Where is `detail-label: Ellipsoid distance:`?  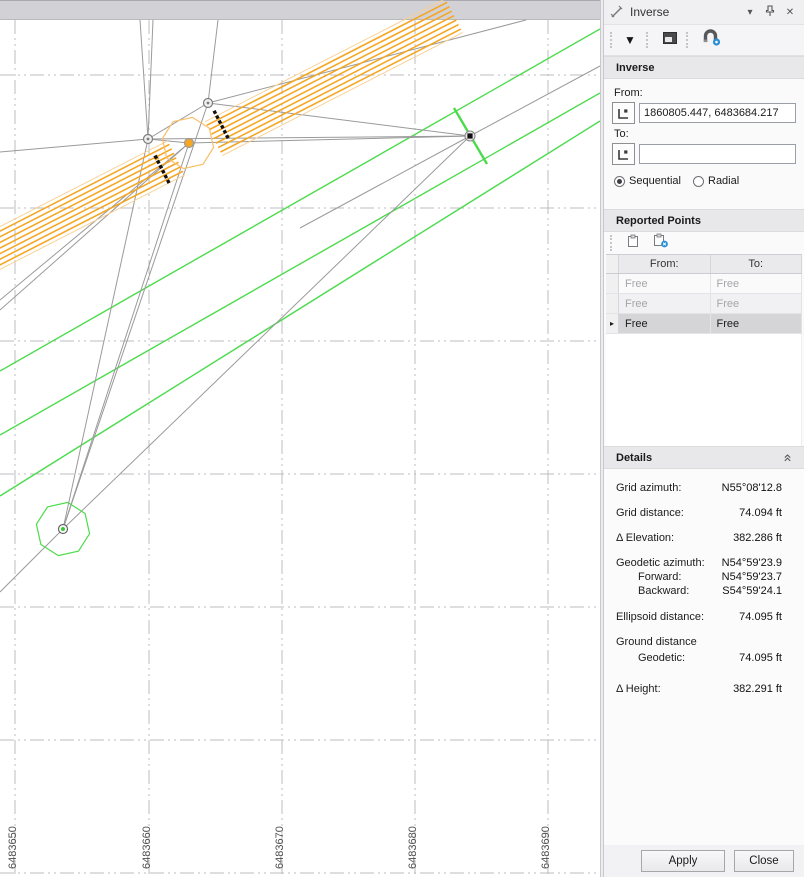
detail-label: Ellipsoid distance: is located at coordinates (660, 617).